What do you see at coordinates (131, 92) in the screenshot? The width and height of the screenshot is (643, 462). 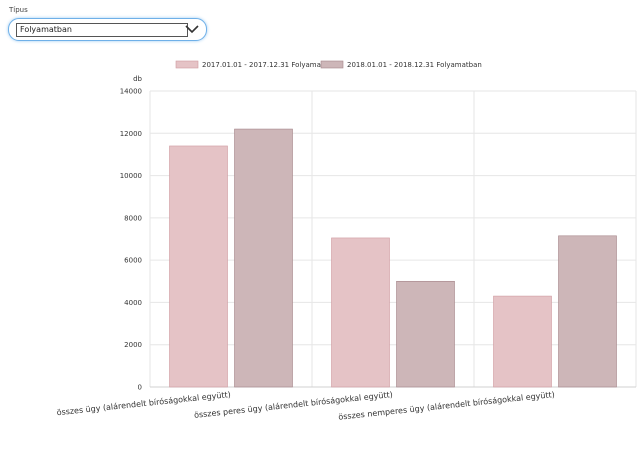 I see `y-tick-label: 14000` at bounding box center [131, 92].